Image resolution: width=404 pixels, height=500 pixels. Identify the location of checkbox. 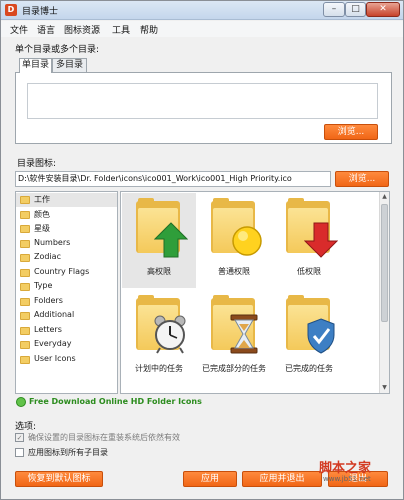
(19, 452).